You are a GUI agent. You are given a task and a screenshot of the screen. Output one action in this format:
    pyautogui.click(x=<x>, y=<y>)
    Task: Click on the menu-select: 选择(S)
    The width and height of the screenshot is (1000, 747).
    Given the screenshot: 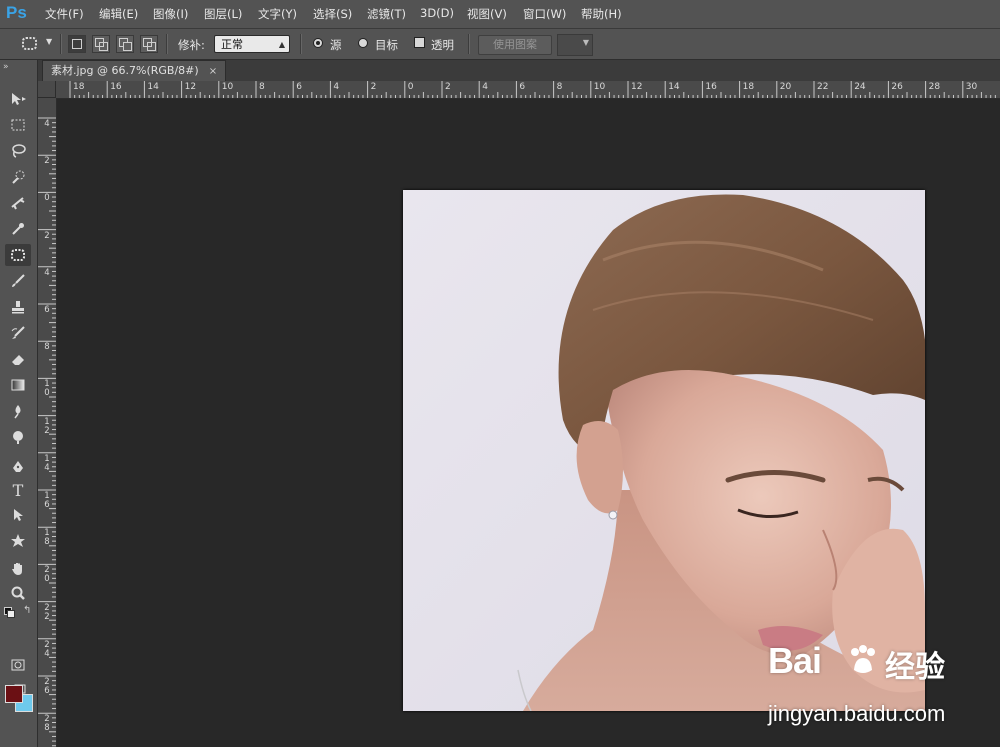 What is the action you would take?
    pyautogui.click(x=332, y=14)
    